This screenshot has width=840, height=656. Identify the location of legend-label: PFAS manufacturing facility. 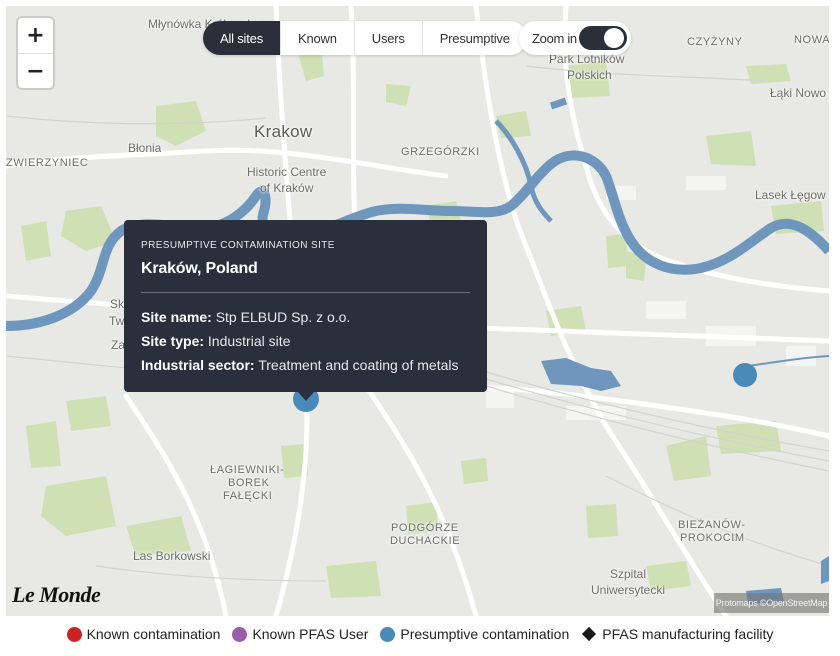
(688, 634).